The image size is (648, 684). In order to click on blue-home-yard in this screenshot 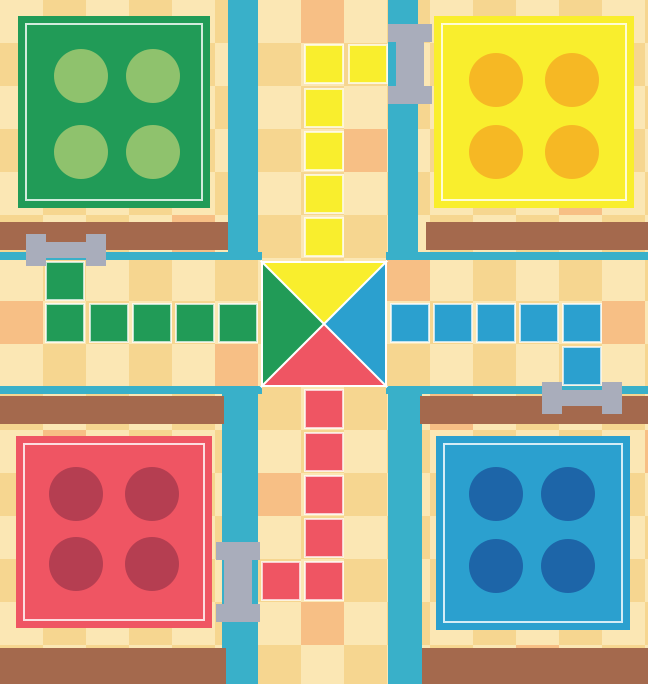, I will do `click(533, 533)`.